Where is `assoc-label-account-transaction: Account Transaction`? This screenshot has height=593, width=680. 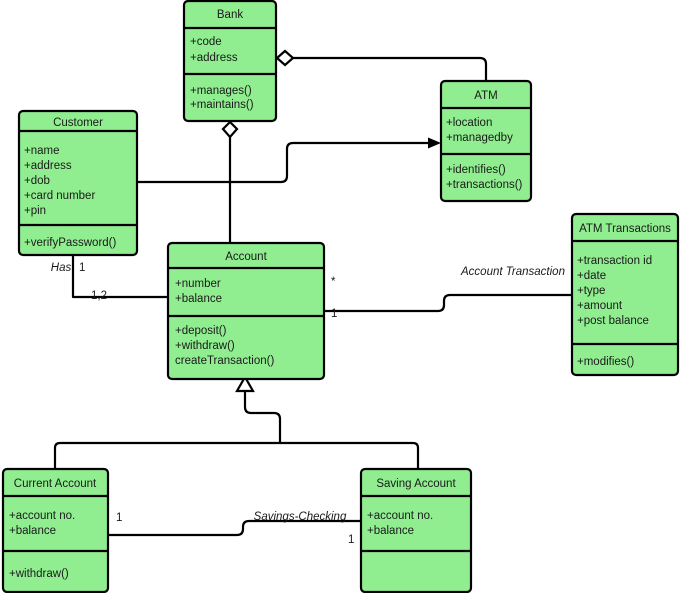 assoc-label-account-transaction: Account Transaction is located at coordinates (512, 272).